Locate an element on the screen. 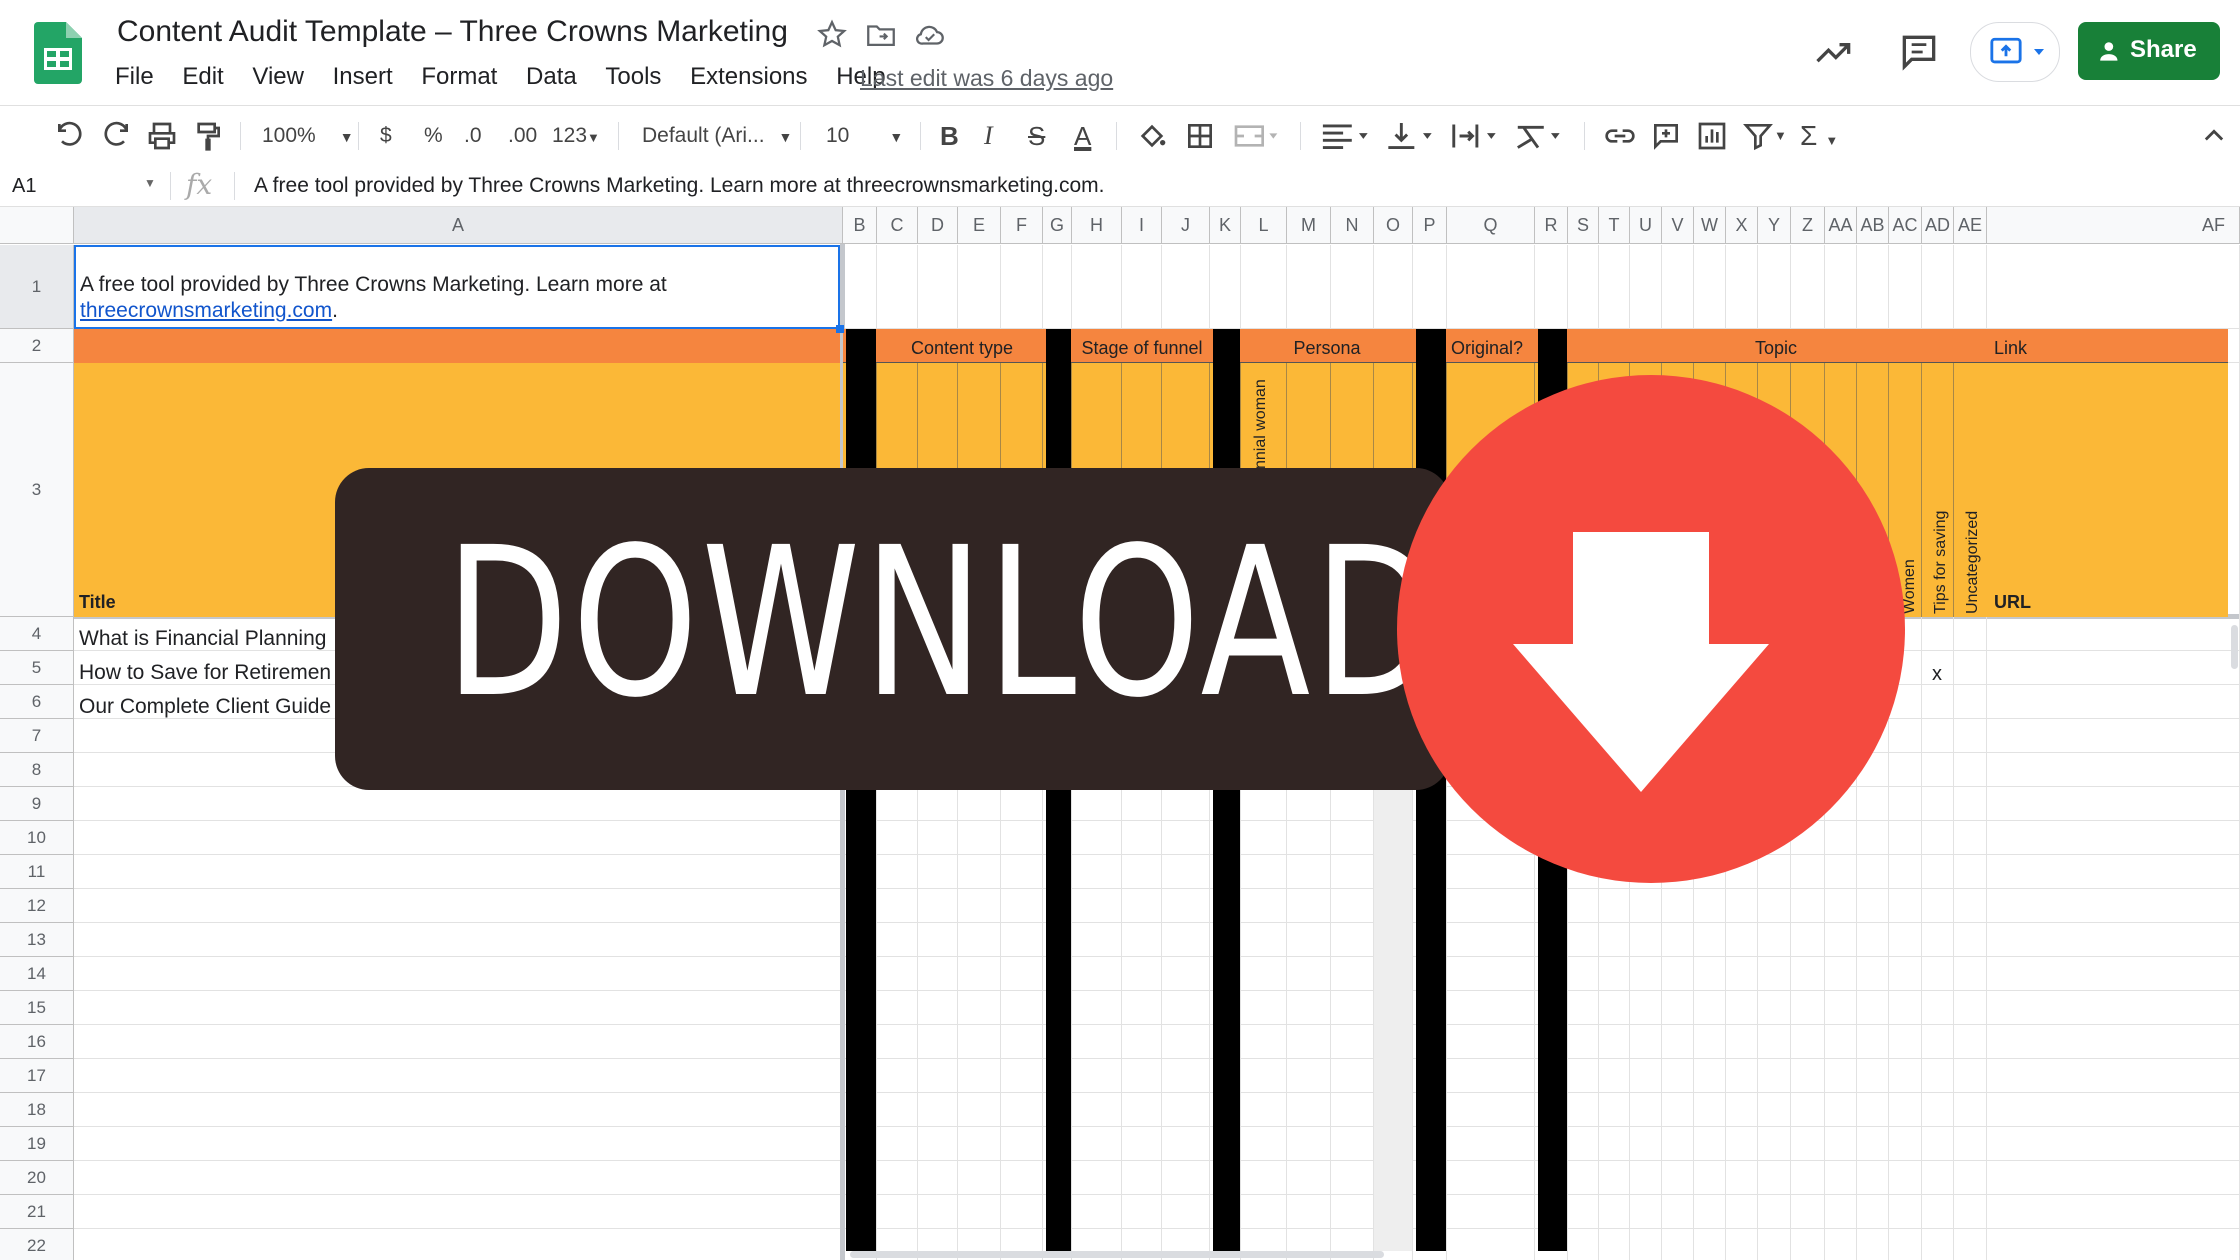 Image resolution: width=2240 pixels, height=1260 pixels. name-box: A1 is located at coordinates (24, 186).